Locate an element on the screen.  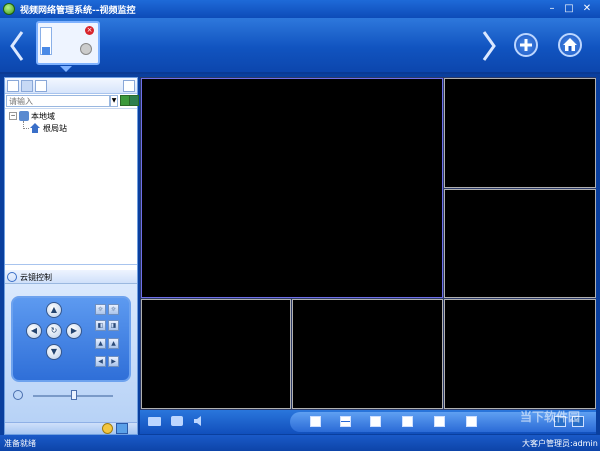
search-dropdown-icon: ▼ is located at coordinates (114, 101).